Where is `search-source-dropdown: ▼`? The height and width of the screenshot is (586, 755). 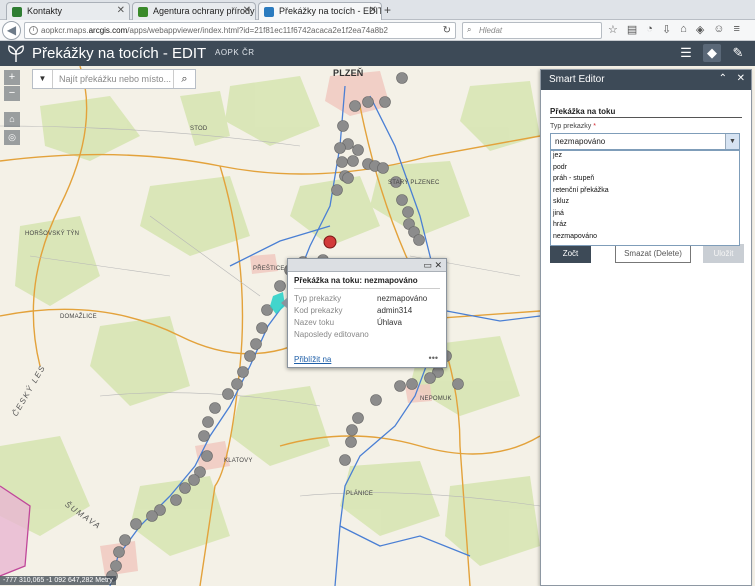
search-source-dropdown: ▼ is located at coordinates (43, 79).